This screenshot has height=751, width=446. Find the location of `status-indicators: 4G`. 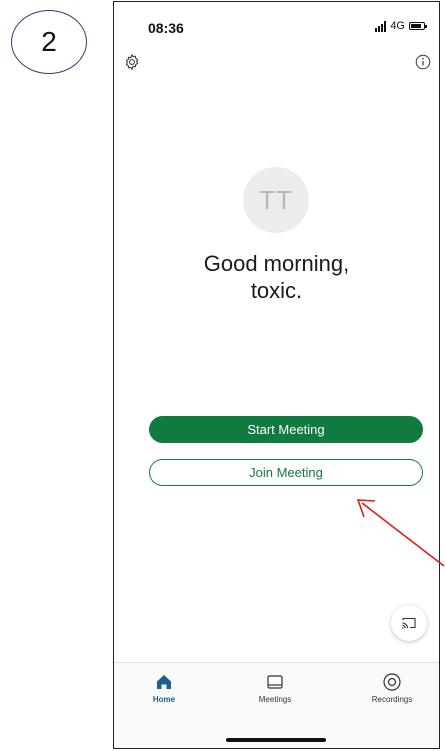

status-indicators: 4G is located at coordinates (401, 26).